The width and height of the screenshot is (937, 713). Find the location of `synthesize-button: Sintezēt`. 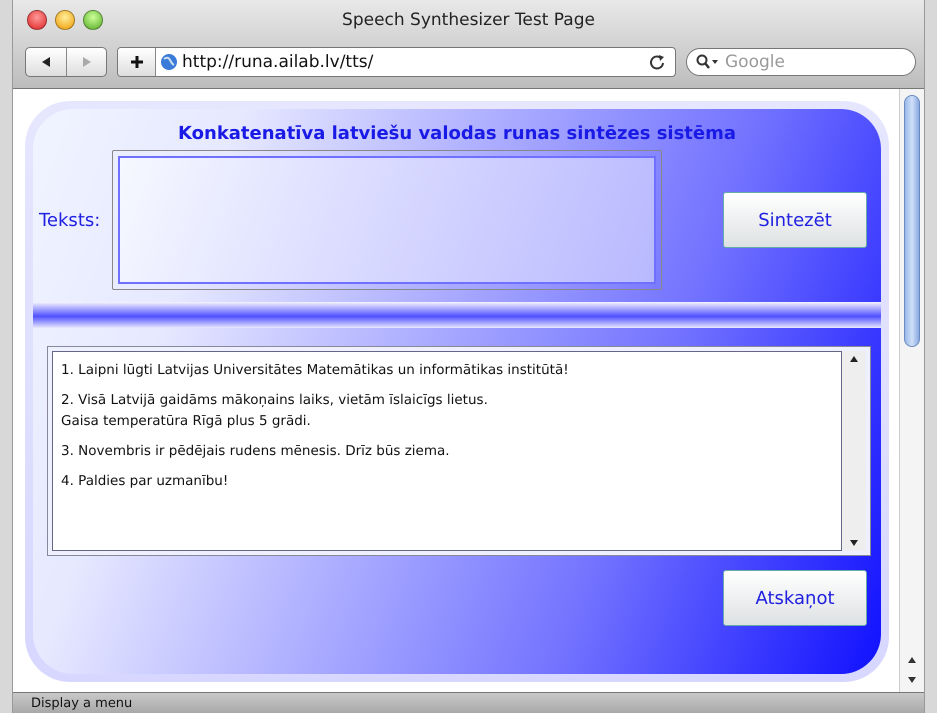

synthesize-button: Sintezēt is located at coordinates (795, 220).